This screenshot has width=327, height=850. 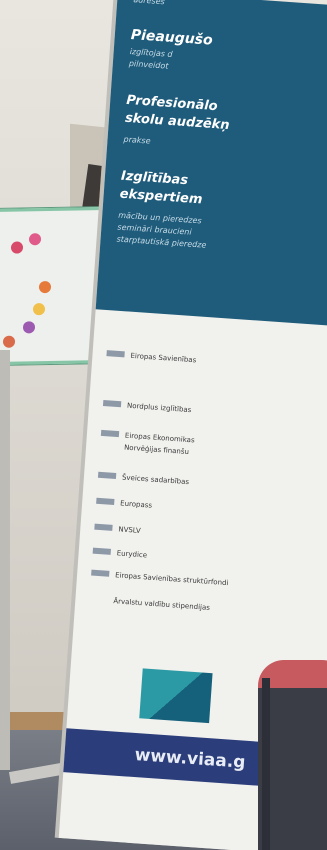 I want to click on program-name: Norvēģijas finanšu, so click(x=156, y=450).